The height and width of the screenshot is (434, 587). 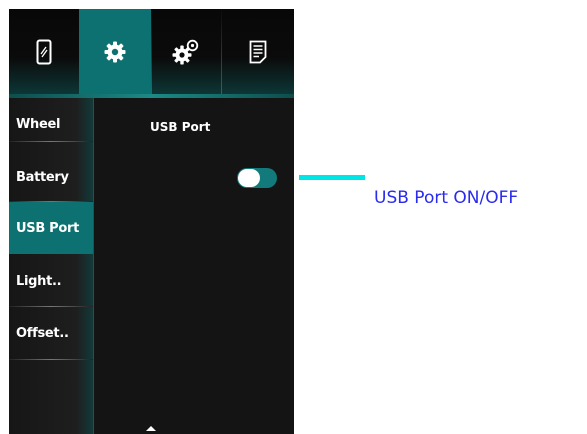 I want to click on sidebar-item-usb-port: USB Port, so click(x=51, y=228).